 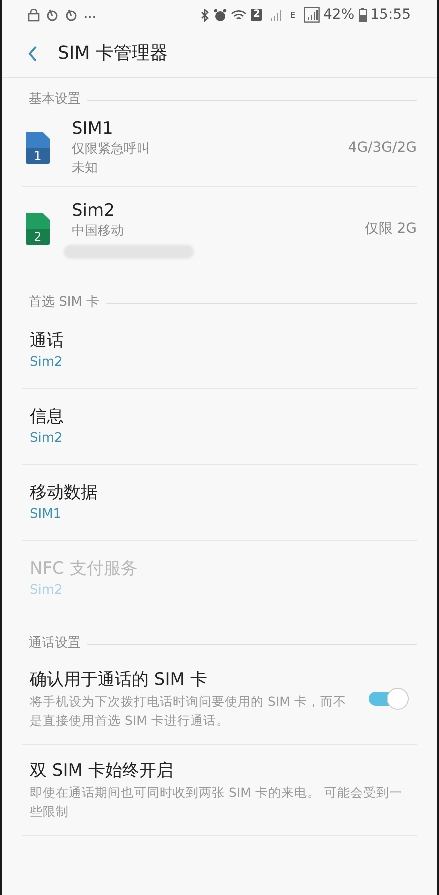 What do you see at coordinates (34, 15) in the screenshot?
I see `lock-icon` at bounding box center [34, 15].